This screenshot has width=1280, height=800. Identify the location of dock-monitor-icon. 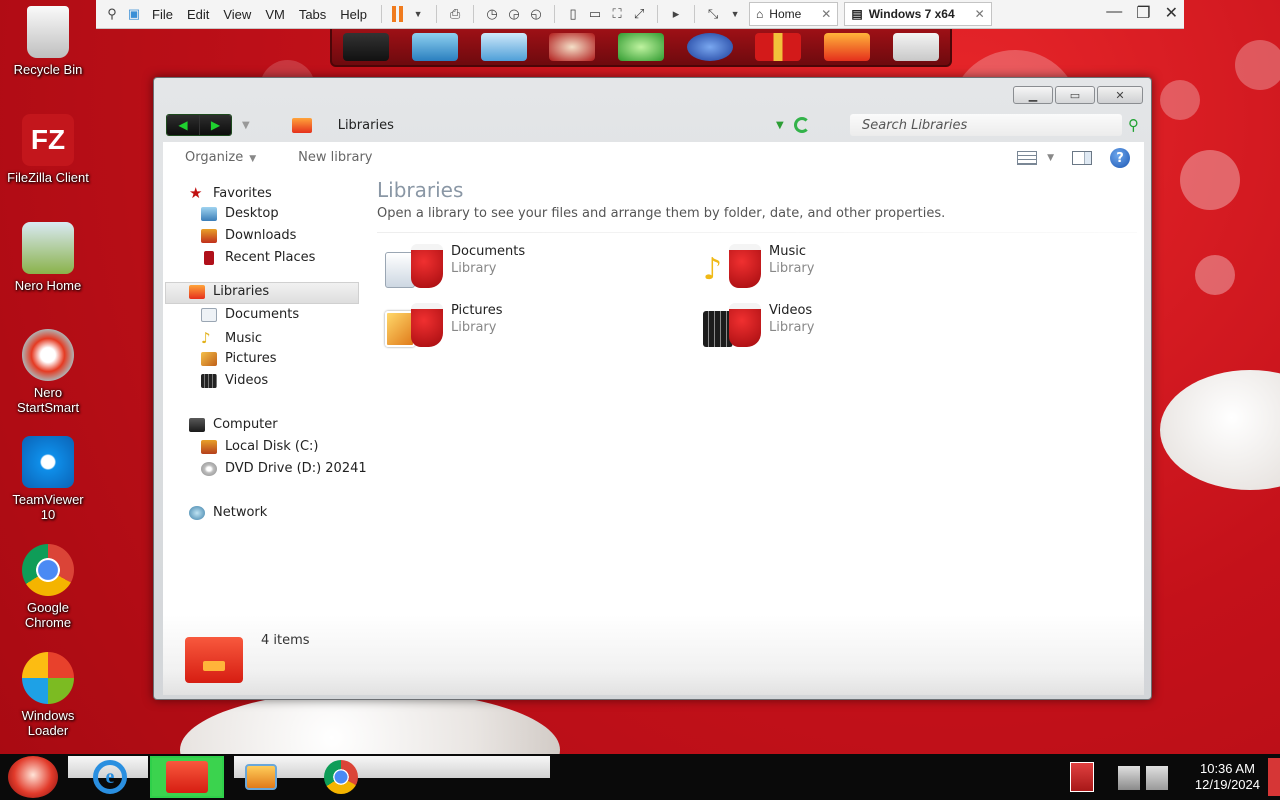
(434, 47).